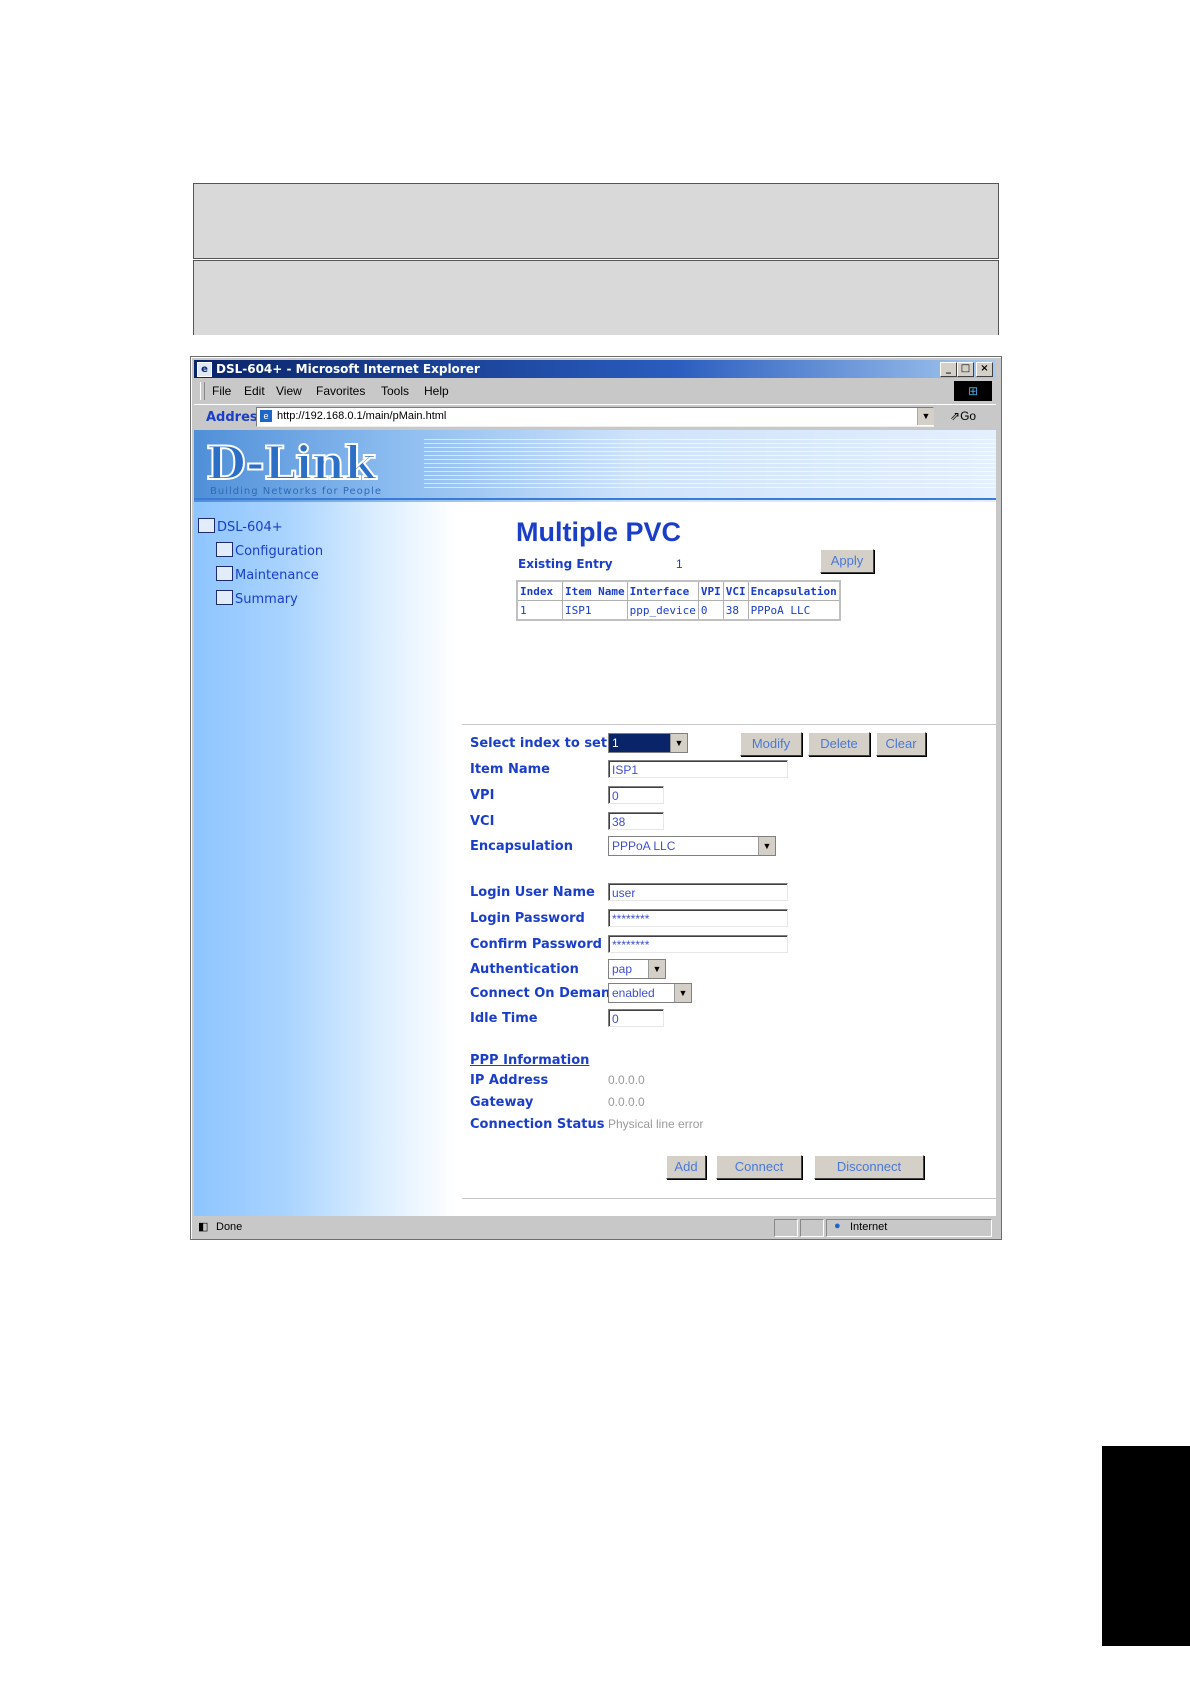 The image size is (1190, 1684). I want to click on ie-icon: e, so click(204, 369).